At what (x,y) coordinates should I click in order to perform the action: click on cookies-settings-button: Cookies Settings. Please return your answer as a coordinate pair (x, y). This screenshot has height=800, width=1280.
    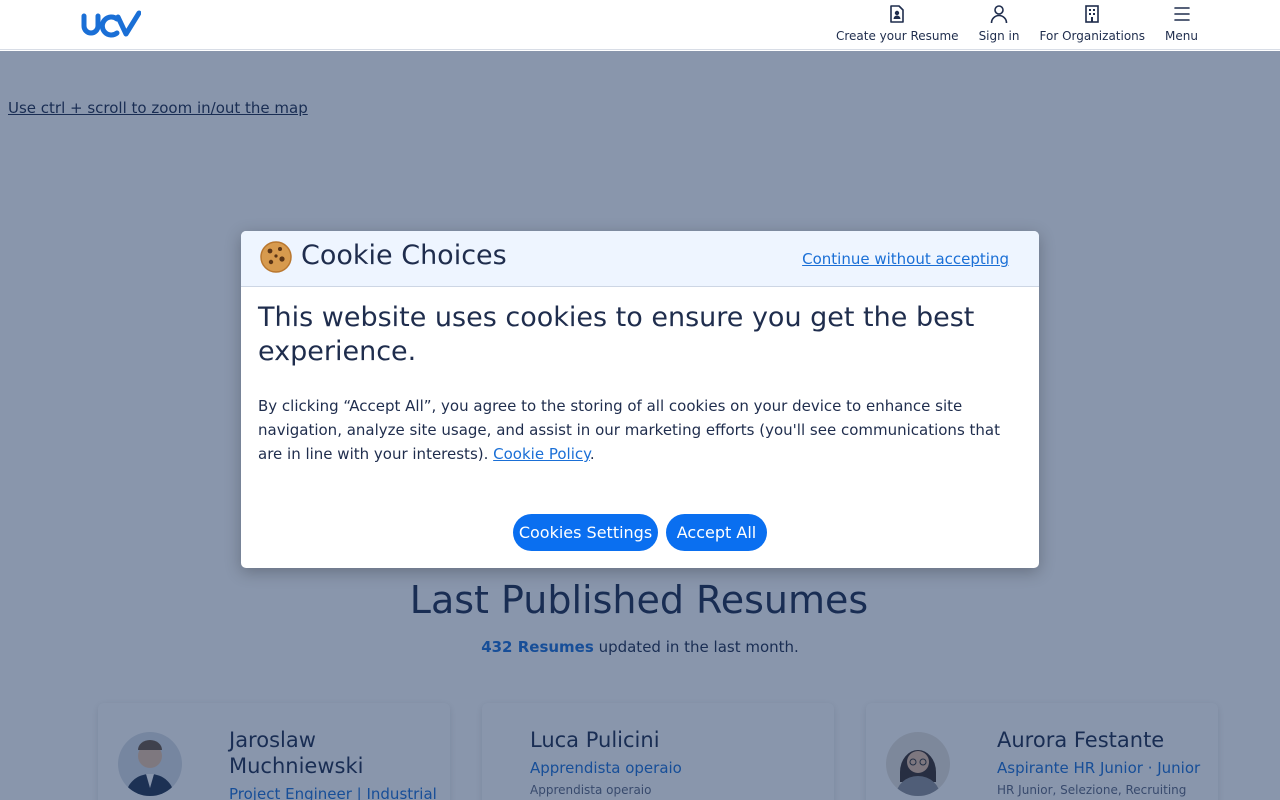
    Looking at the image, I should click on (585, 532).